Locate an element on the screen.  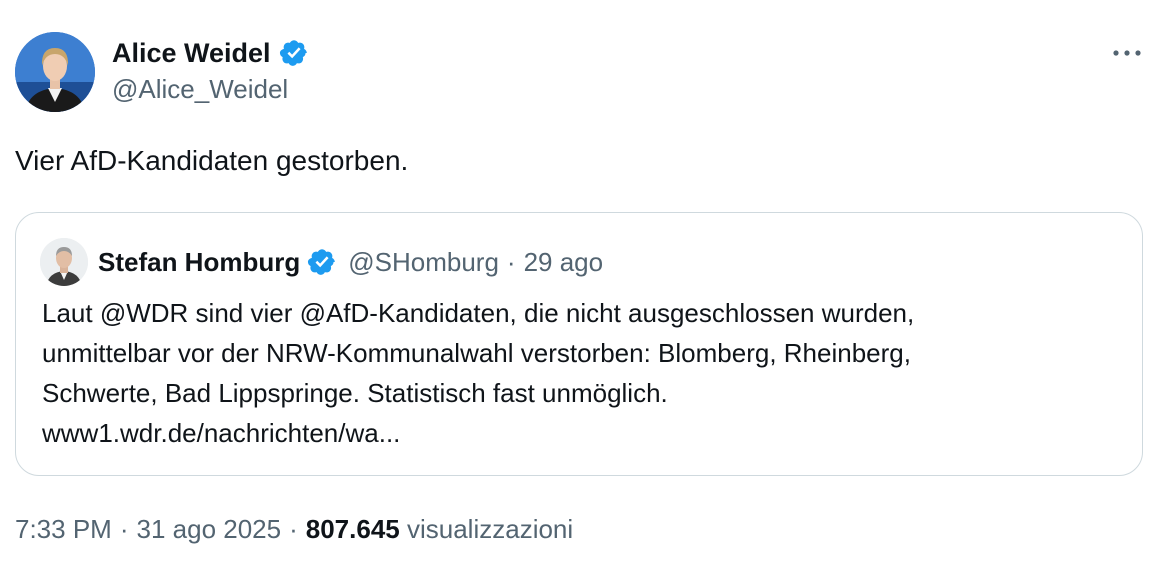
more-options-button is located at coordinates (1127, 53).